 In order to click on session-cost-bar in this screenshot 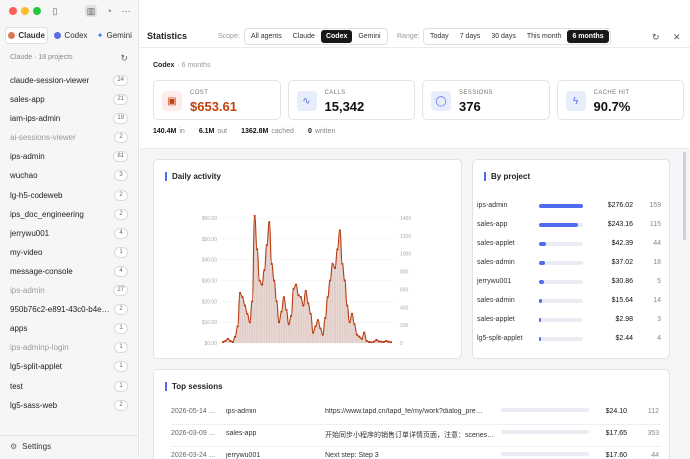, I will do `click(545, 410)`.